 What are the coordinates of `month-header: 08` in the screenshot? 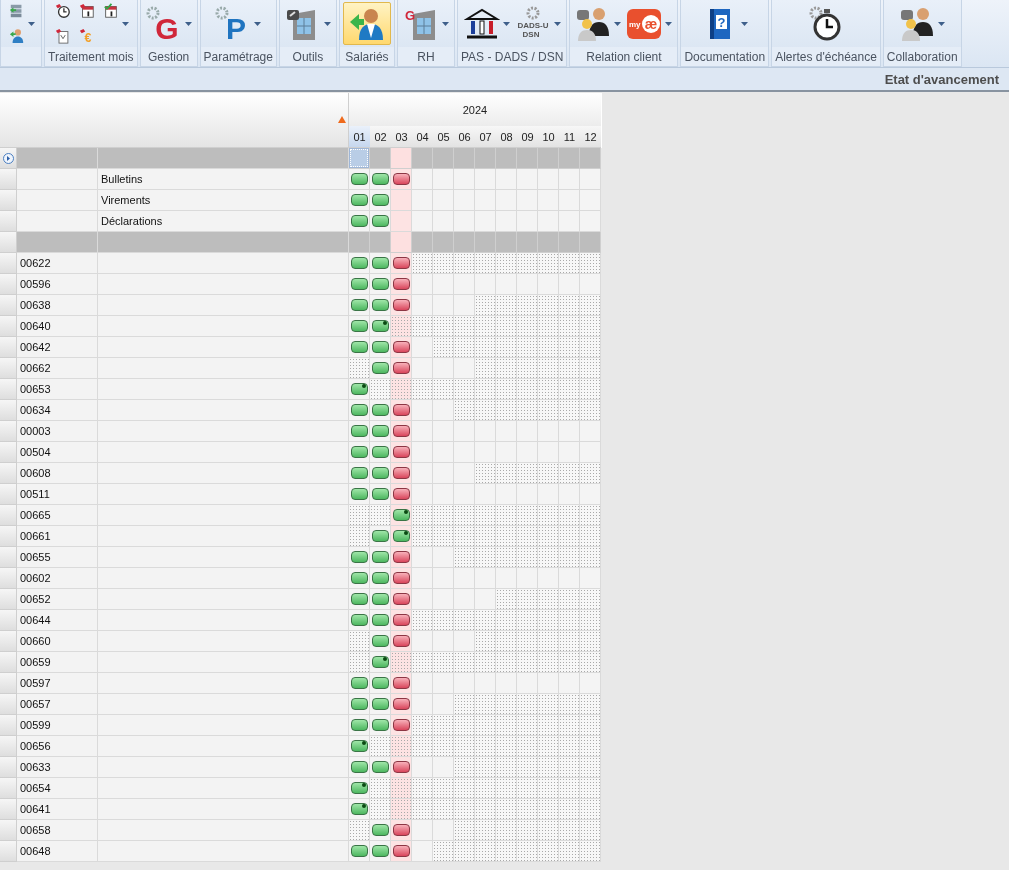 It's located at (506, 137).